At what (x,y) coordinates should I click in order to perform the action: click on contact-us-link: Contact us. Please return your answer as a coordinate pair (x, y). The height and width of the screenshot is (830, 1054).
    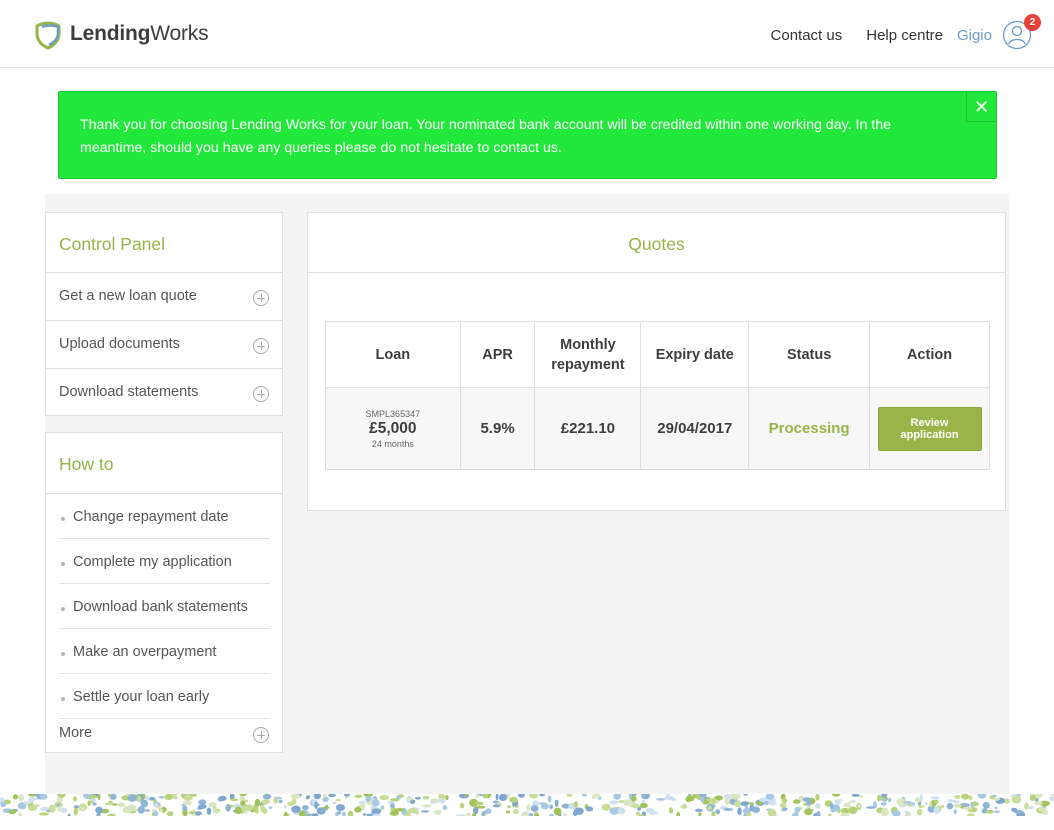
    Looking at the image, I should click on (807, 35).